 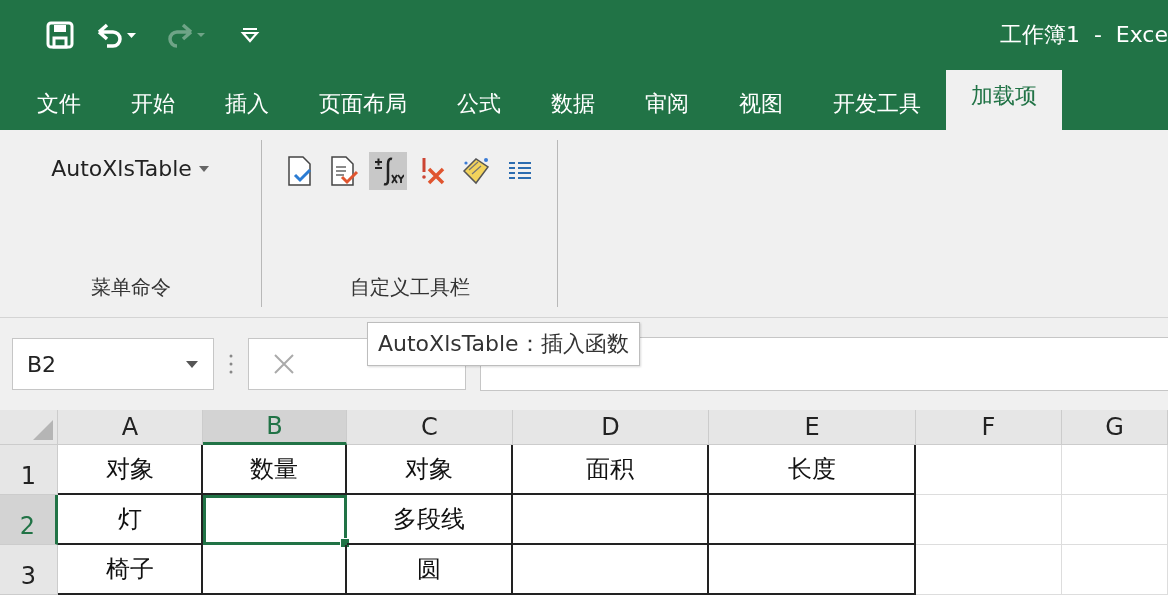 What do you see at coordinates (130, 427) in the screenshot?
I see `column-header: A` at bounding box center [130, 427].